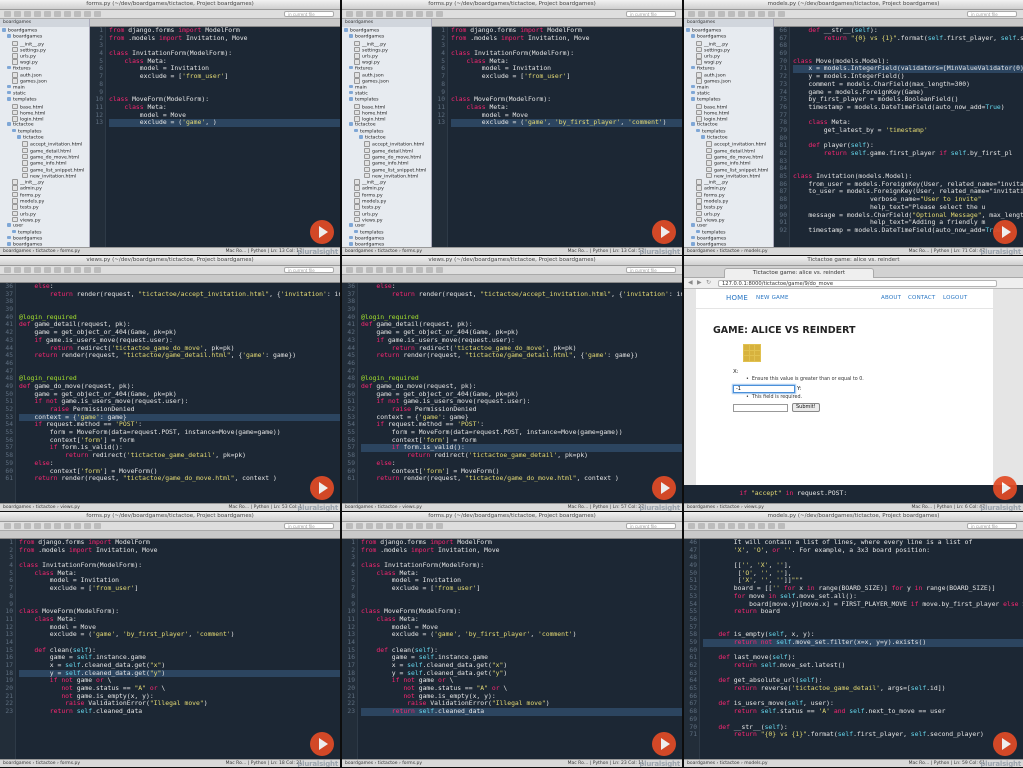 Image resolution: width=1023 pixels, height=768 pixels. Describe the element at coordinates (908, 130) in the screenshot. I see `code-line: get_latest_by = 'timestamp'` at that location.